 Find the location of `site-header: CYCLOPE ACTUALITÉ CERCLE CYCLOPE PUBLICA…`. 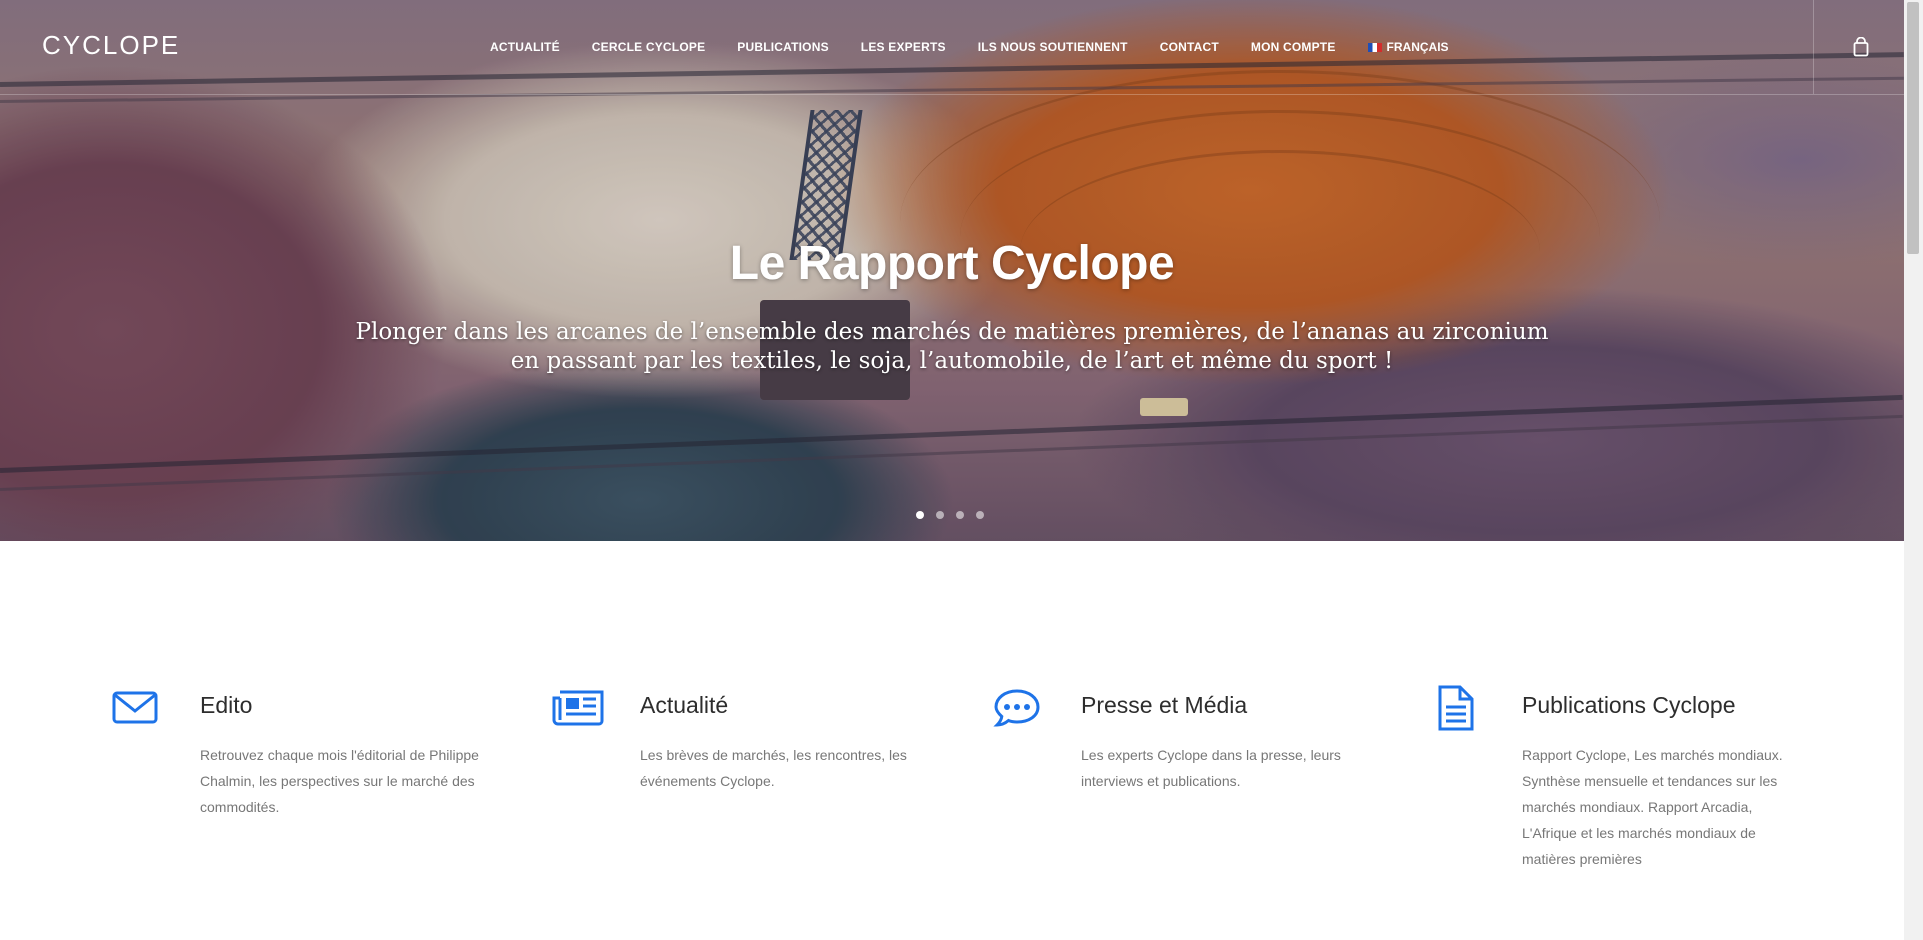

site-header: CYCLOPE ACTUALITÉ CERCLE CYCLOPE PUBLICA… is located at coordinates (952, 47).